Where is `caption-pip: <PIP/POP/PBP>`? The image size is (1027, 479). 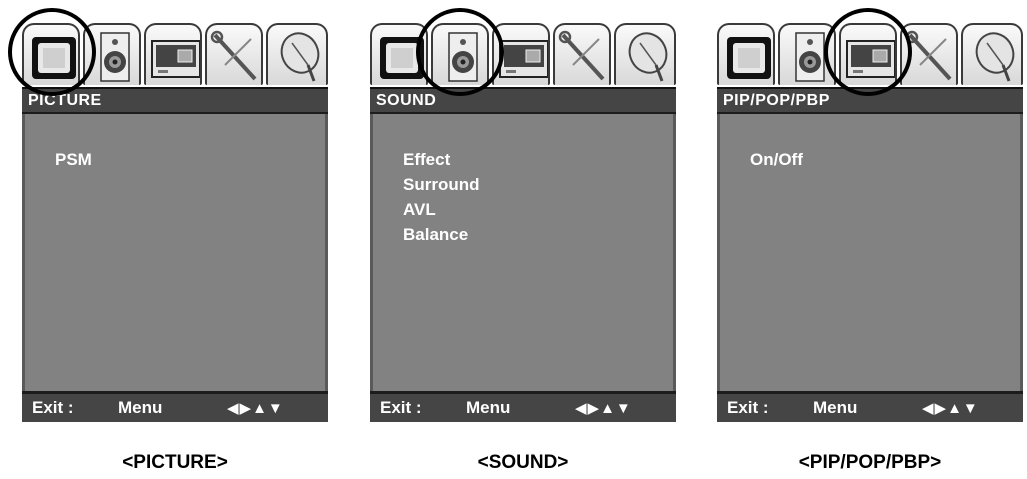
caption-pip: <PIP/POP/PBP> is located at coordinates (870, 462).